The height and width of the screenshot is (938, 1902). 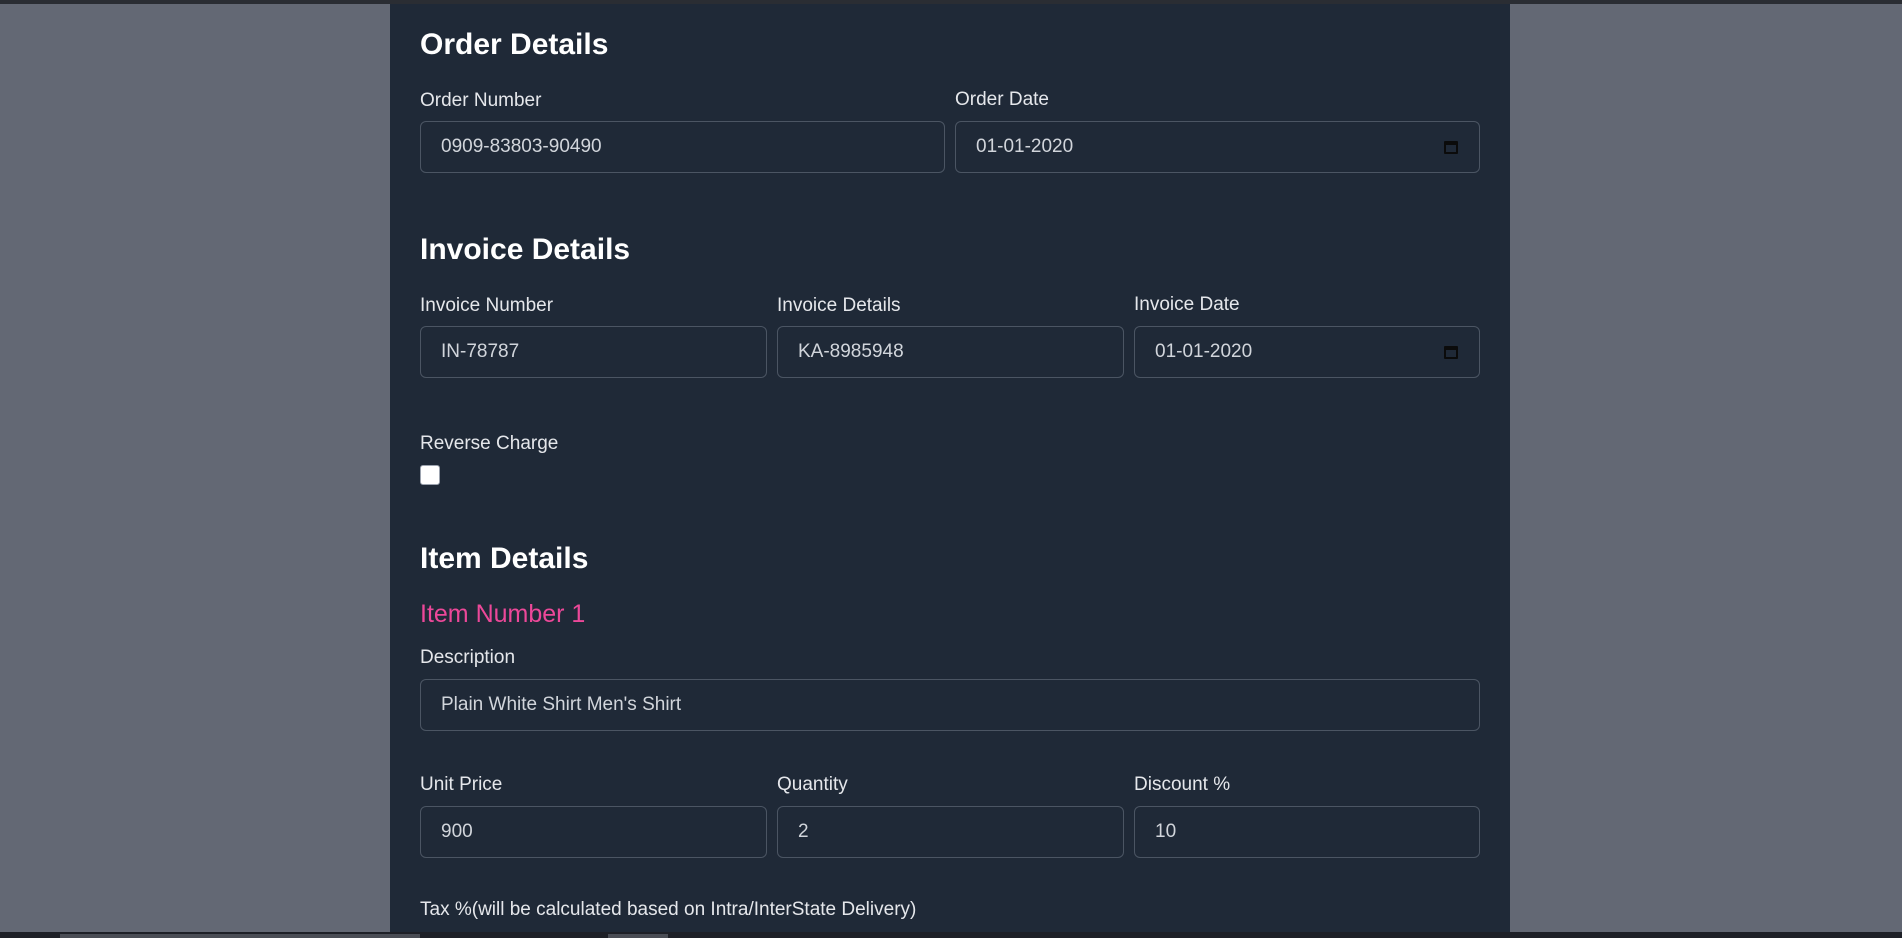 What do you see at coordinates (489, 443) in the screenshot?
I see `reverse-charge-label: Reverse Charge` at bounding box center [489, 443].